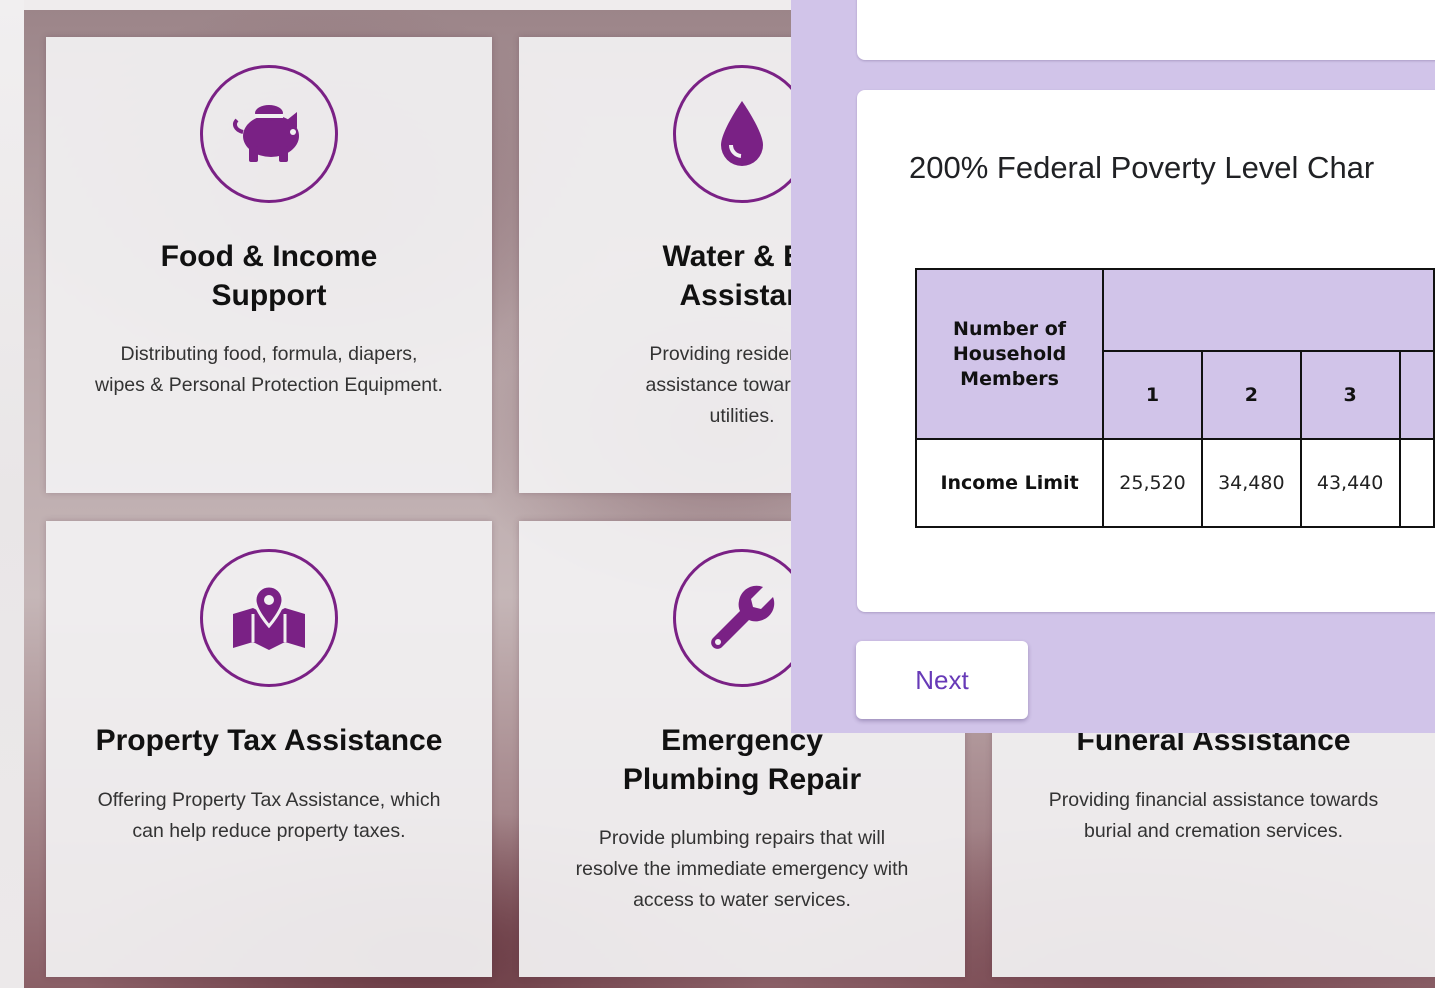 The image size is (1435, 988). Describe the element at coordinates (1350, 483) in the screenshot. I see `fpl-income-value: 43,440` at that location.